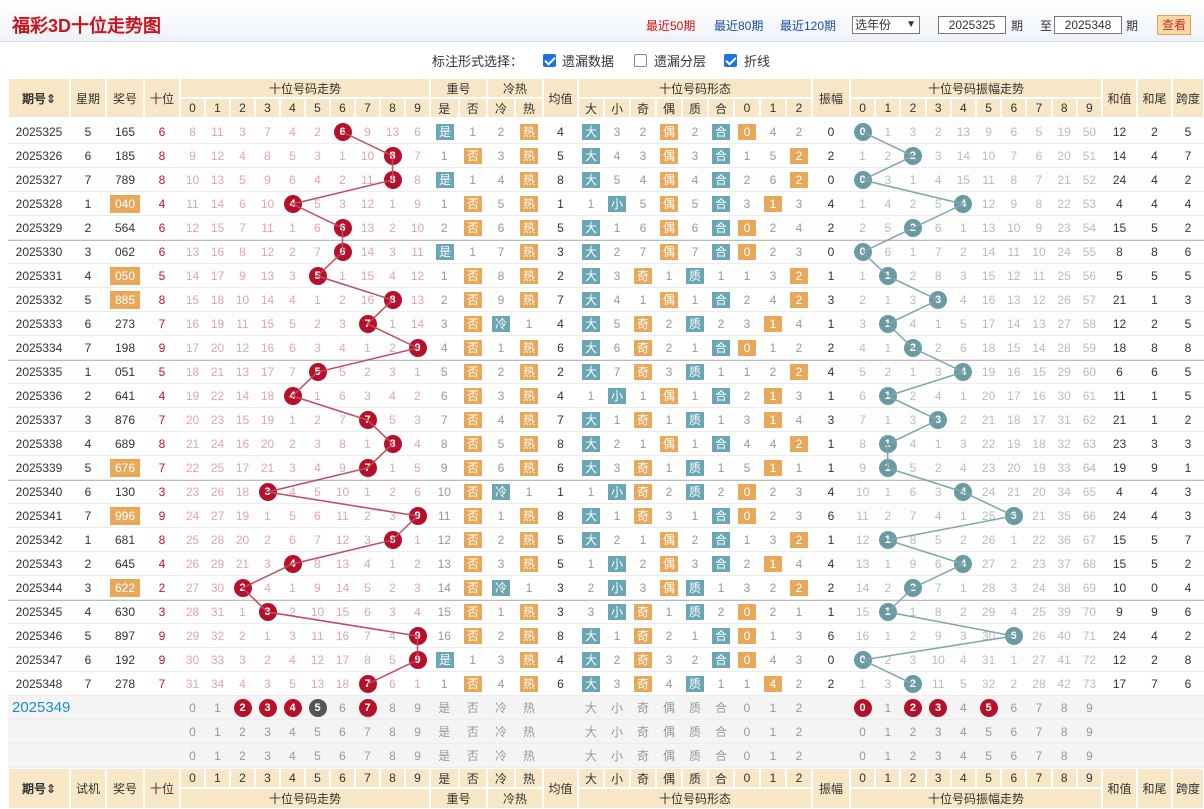 The image size is (1204, 809). I want to click on header-issue: 期号⇕, so click(39, 98).